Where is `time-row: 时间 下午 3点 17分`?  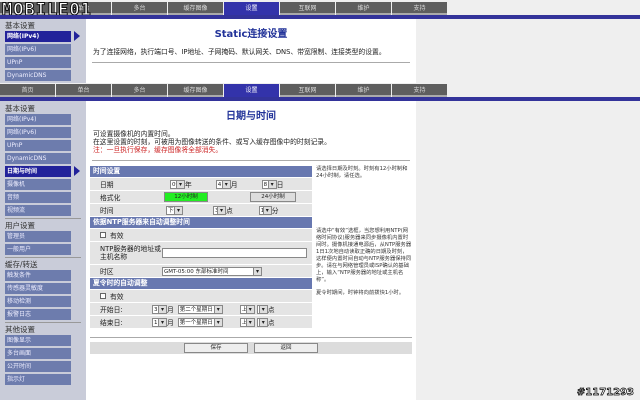
time-row: 时间 下午 3点 17分 is located at coordinates (201, 210).